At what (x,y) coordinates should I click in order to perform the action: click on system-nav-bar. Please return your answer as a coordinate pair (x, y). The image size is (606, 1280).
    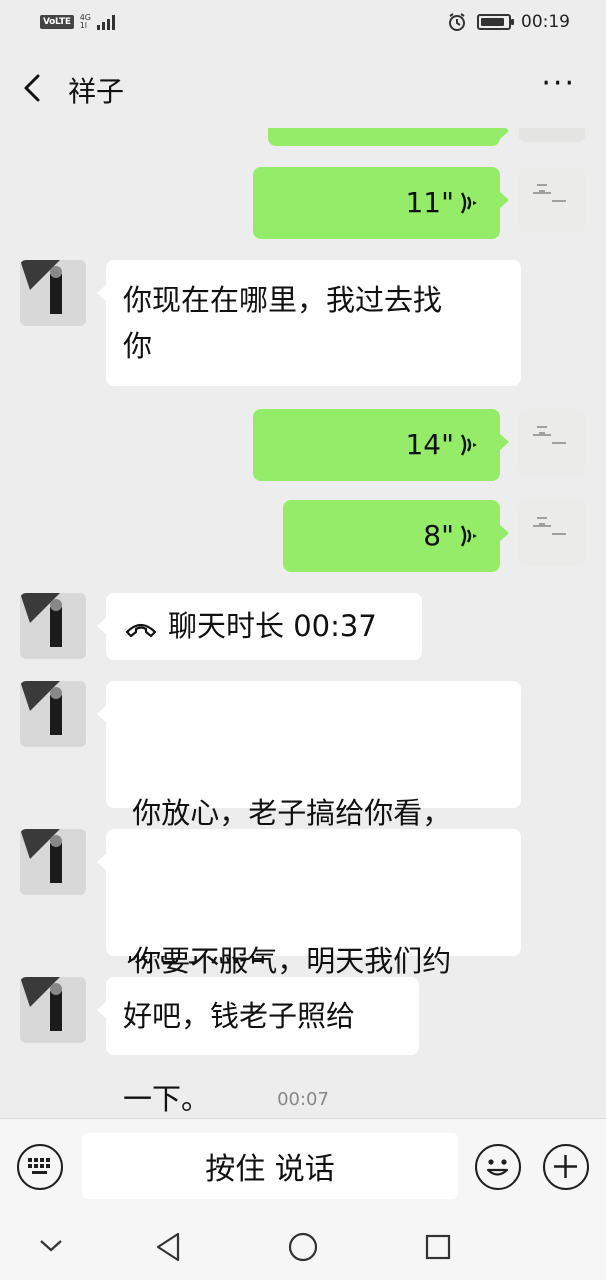
    Looking at the image, I should click on (303, 1247).